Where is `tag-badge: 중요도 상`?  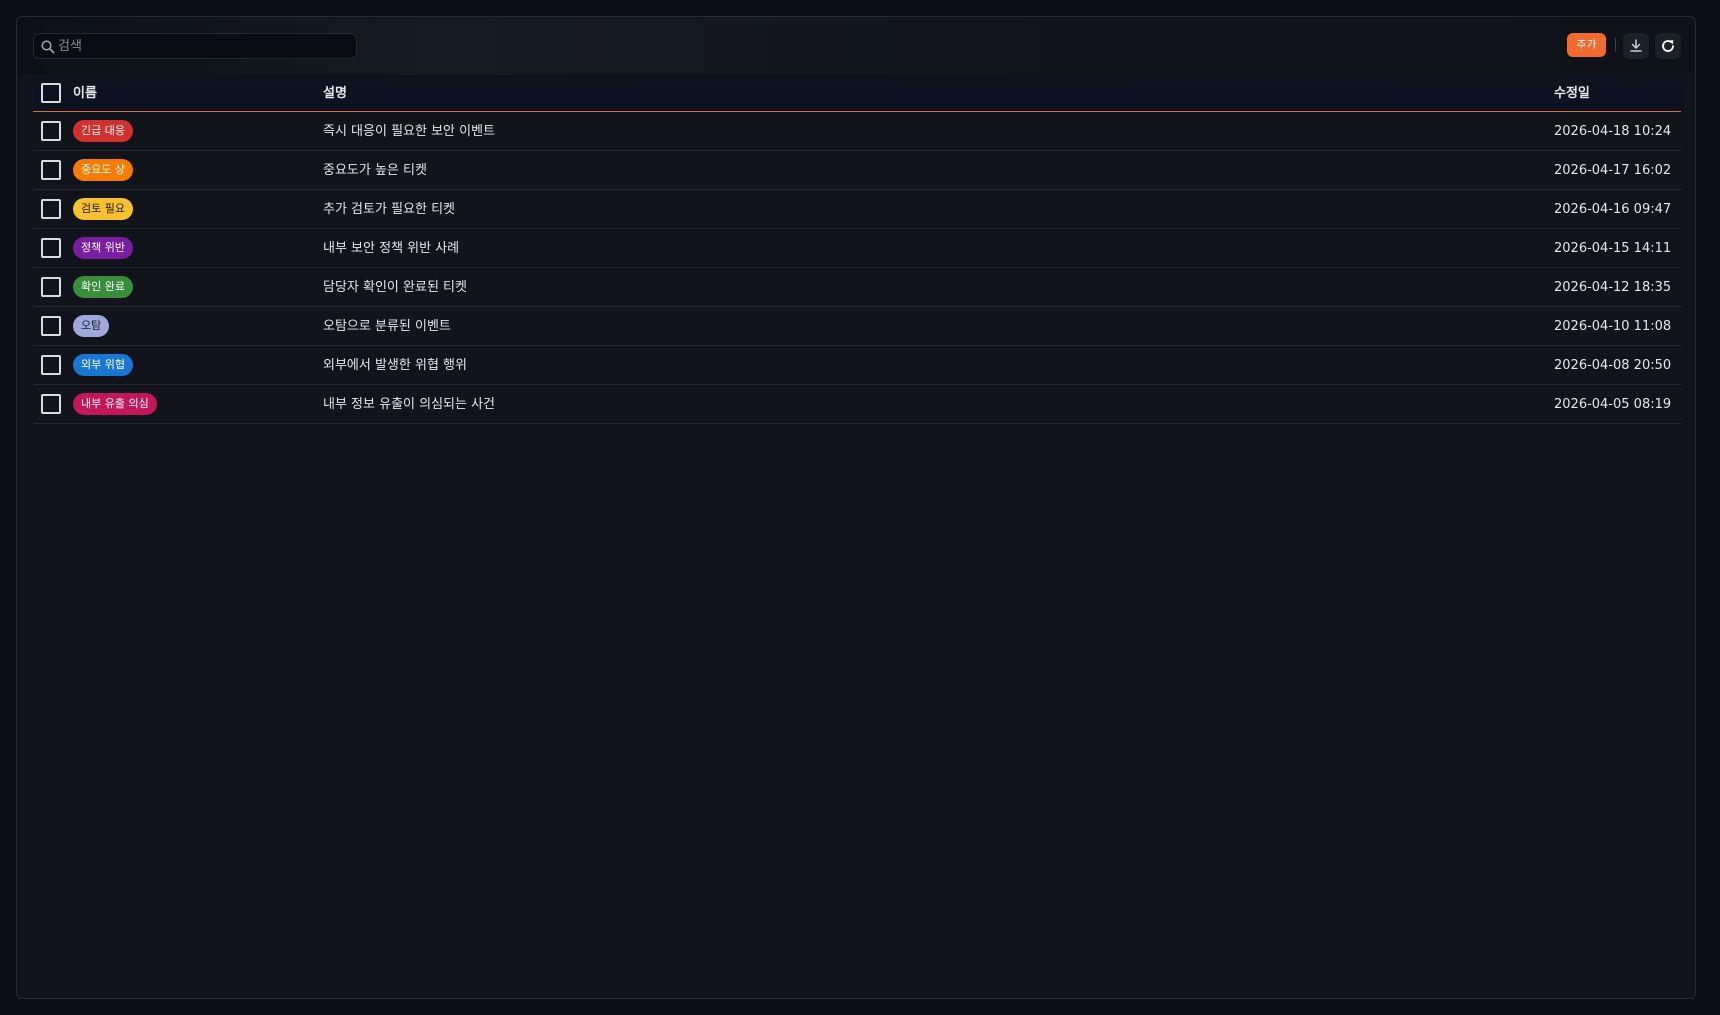
tag-badge: 중요도 상 is located at coordinates (103, 170).